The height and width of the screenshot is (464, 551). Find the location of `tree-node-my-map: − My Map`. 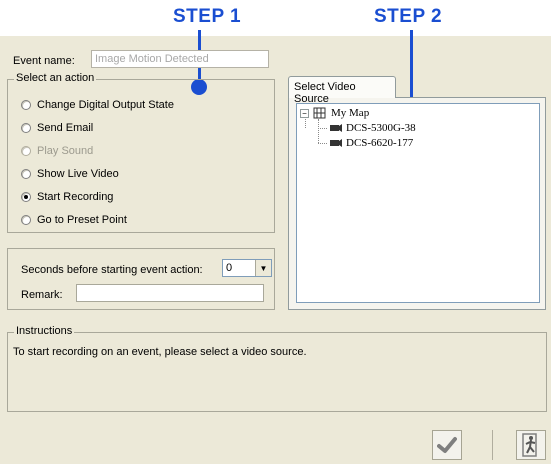

tree-node-my-map: − My Map is located at coordinates (334, 113).